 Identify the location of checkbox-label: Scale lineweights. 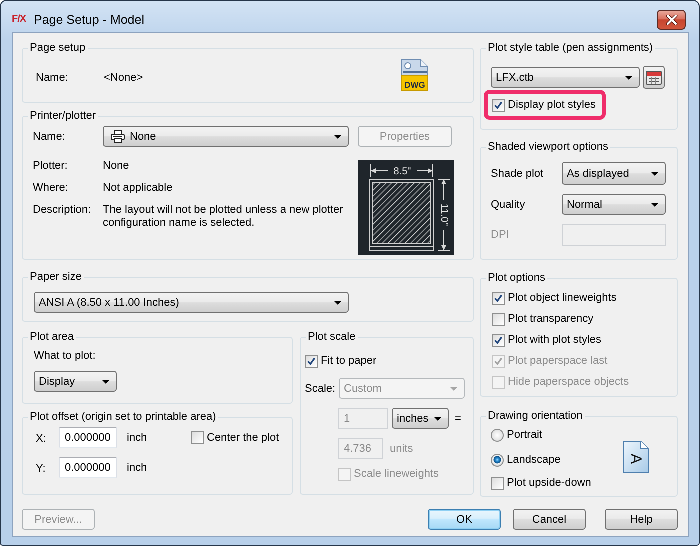
(396, 474).